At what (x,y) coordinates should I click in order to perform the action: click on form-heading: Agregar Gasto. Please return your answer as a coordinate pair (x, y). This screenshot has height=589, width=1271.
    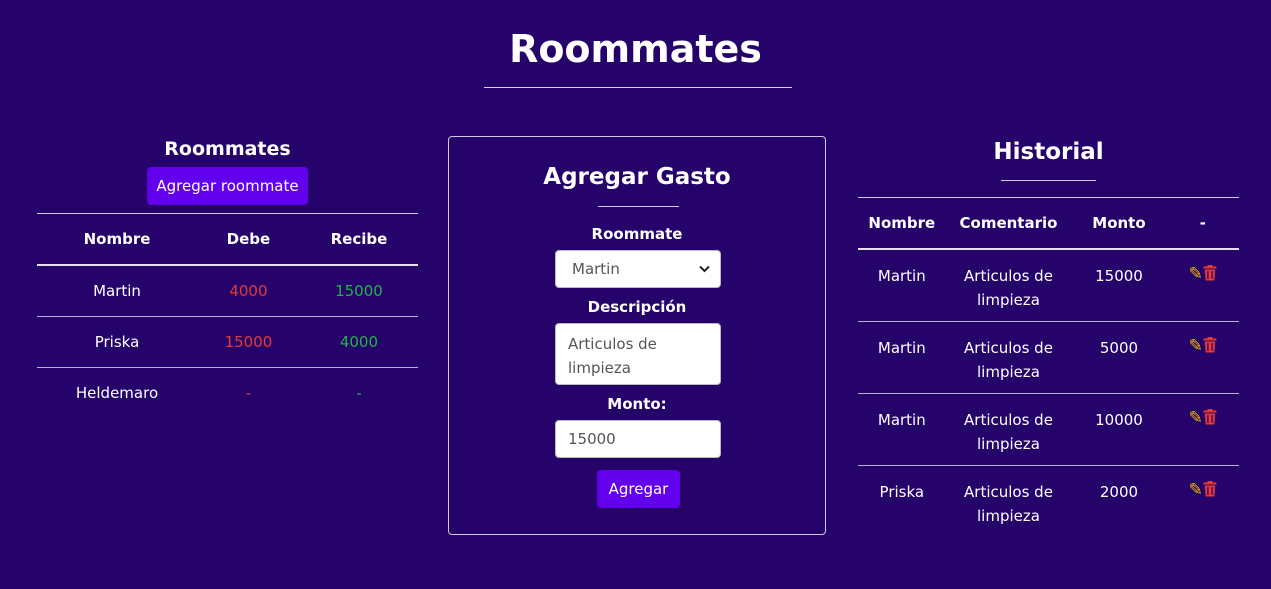
    Looking at the image, I should click on (637, 177).